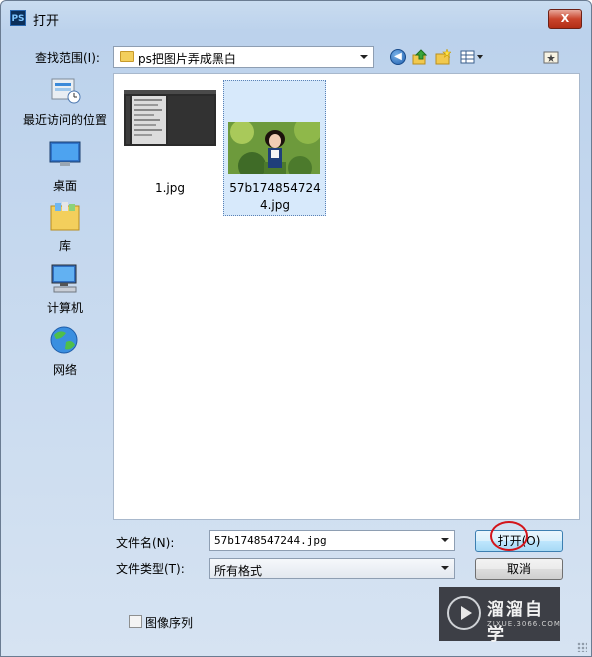 Image resolution: width=592 pixels, height=657 pixels. I want to click on file-name: 1.jpg, so click(170, 188).